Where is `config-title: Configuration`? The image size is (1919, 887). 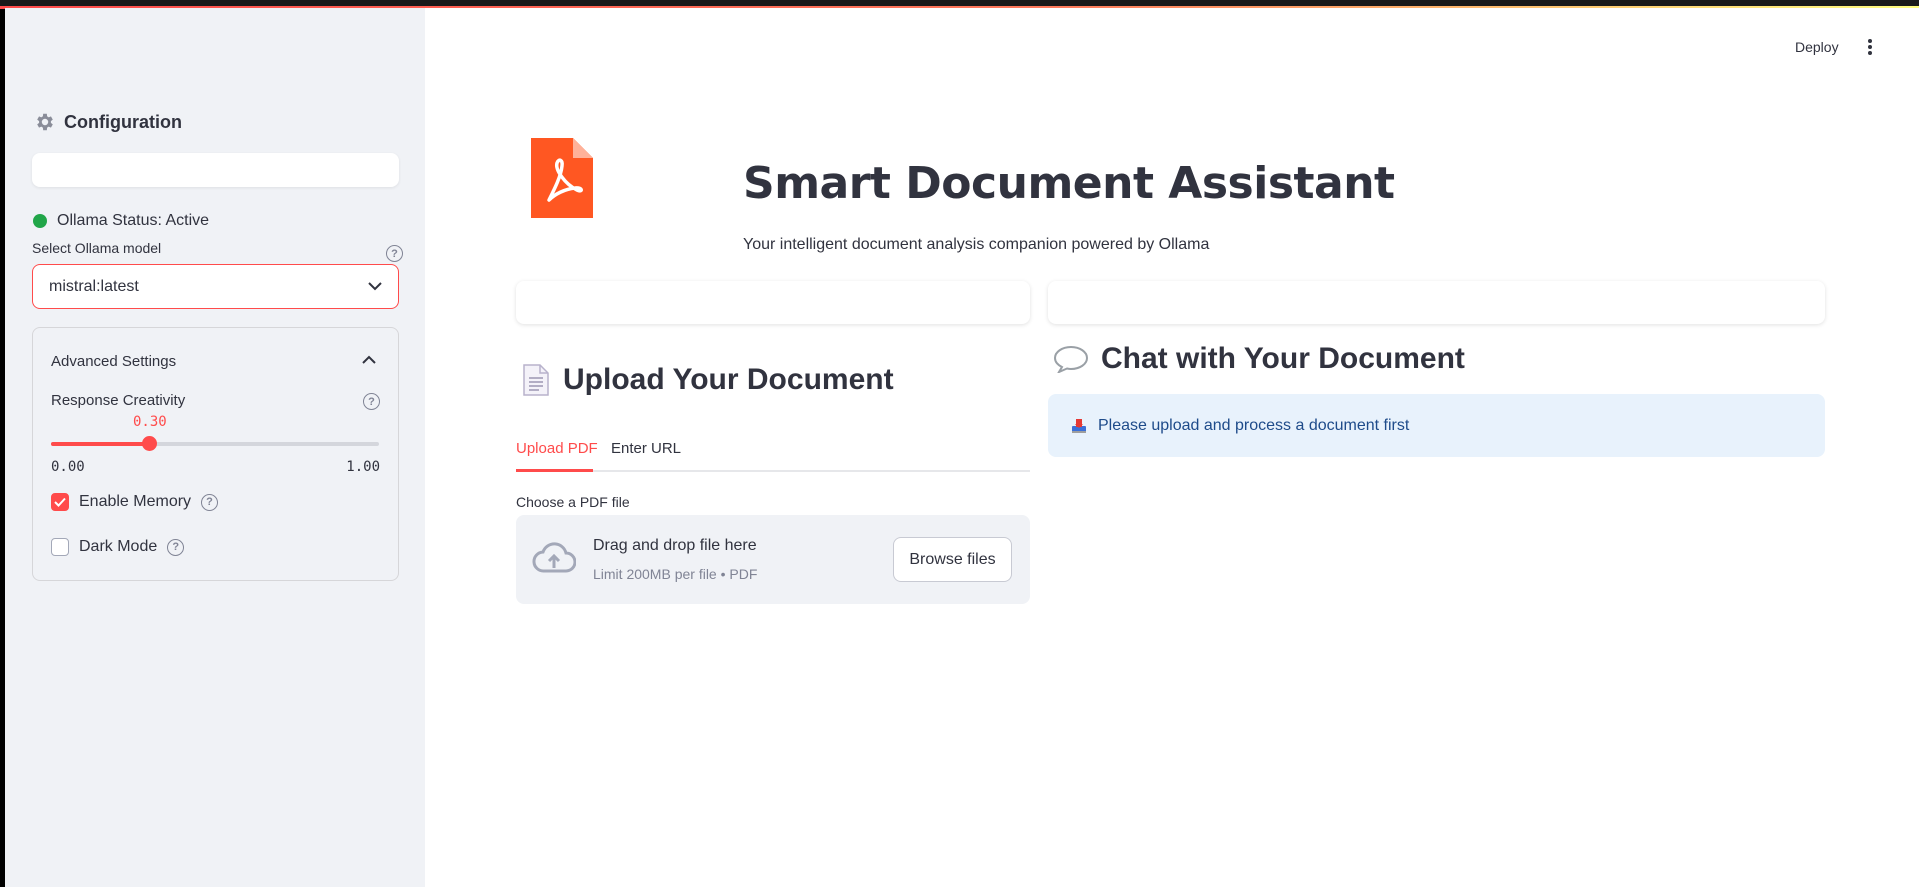 config-title: Configuration is located at coordinates (123, 121).